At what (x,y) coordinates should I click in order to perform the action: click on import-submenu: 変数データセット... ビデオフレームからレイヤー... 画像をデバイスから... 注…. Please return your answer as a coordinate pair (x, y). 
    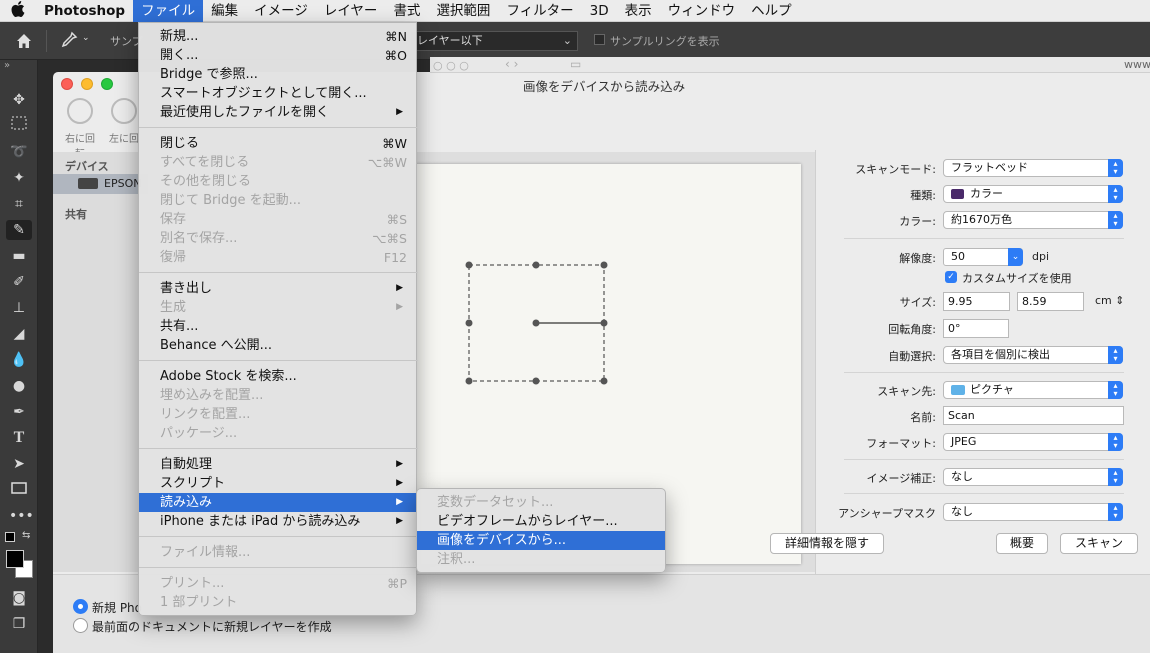
    Looking at the image, I should click on (541, 530).